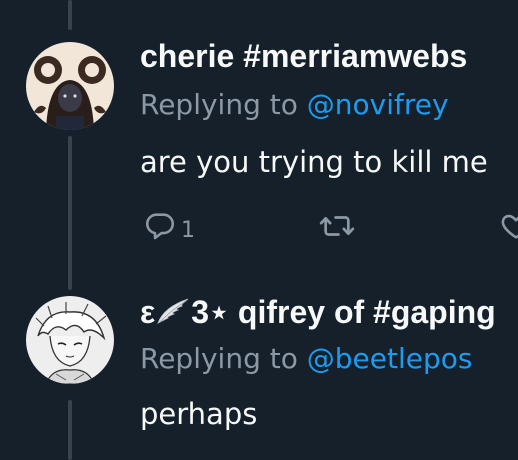 The width and height of the screenshot is (518, 460). I want to click on retweet-button, so click(337, 226).